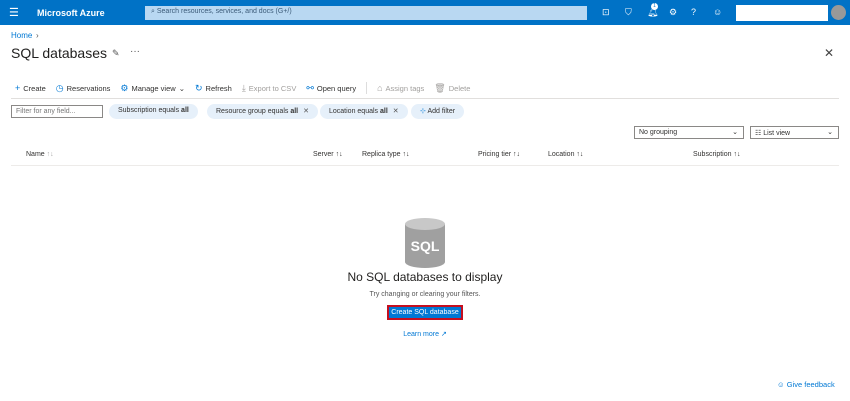 This screenshot has height=401, width=850. Describe the element at coordinates (253, 111) in the screenshot. I see `pill-label: Resource group equals` at that location.